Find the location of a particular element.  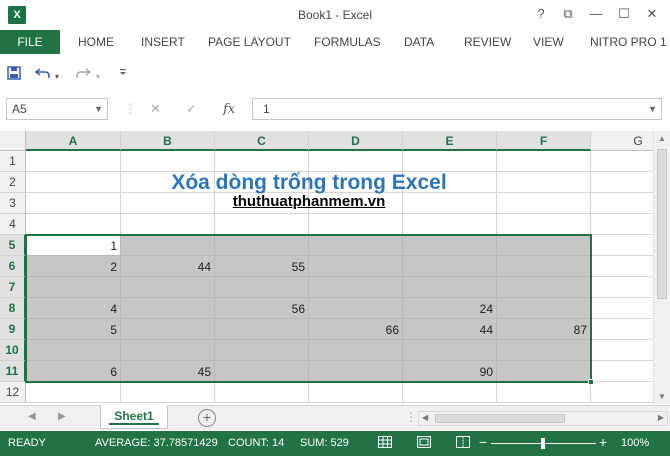

tab-data: DATA is located at coordinates (419, 42).